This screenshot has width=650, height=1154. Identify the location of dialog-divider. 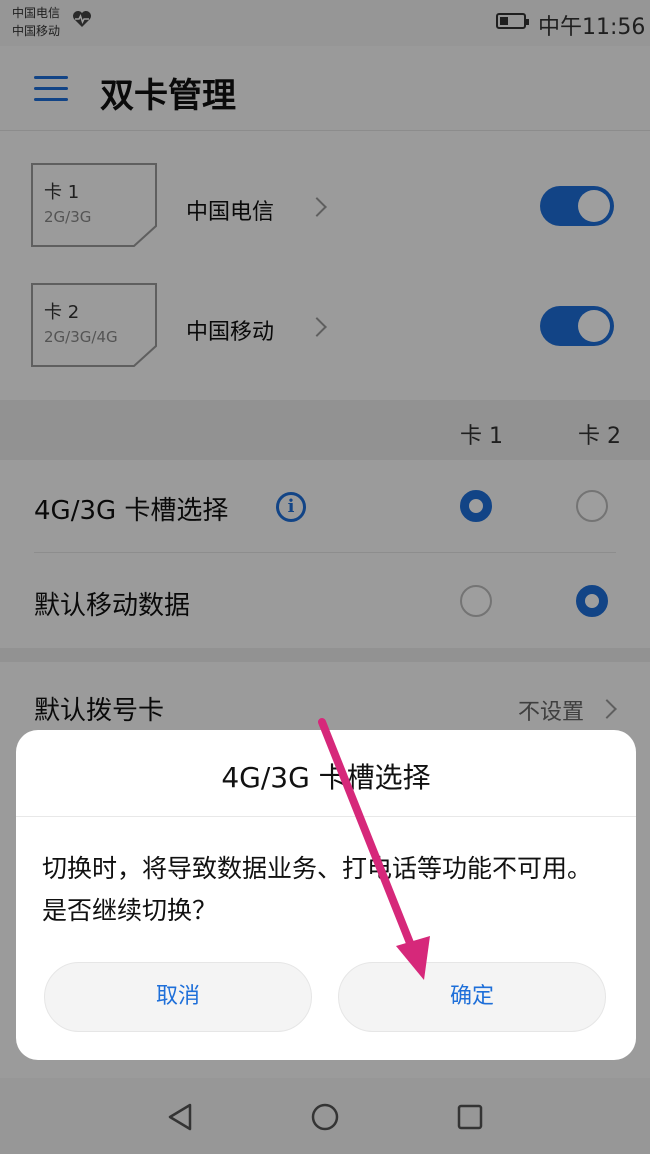
(326, 816).